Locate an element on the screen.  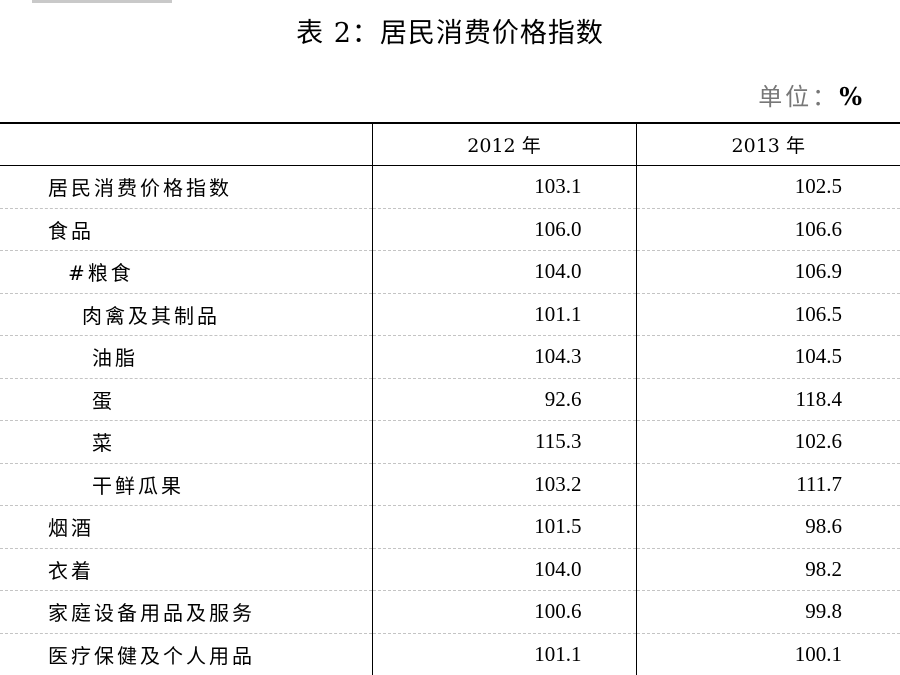
table-row: 医疗保健及个人用品 101.1 100.1 is located at coordinates (450, 654).